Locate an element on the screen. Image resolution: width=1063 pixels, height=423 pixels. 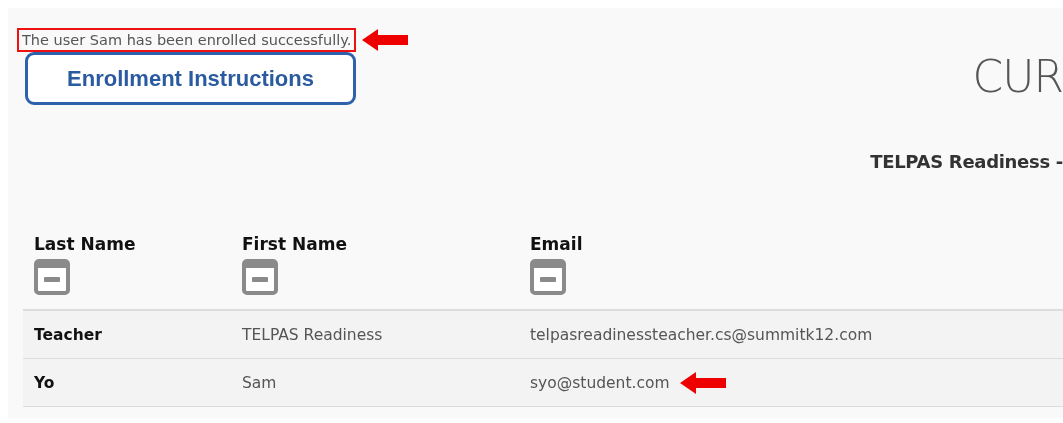
page-title: CUR is located at coordinates (1017, 76).